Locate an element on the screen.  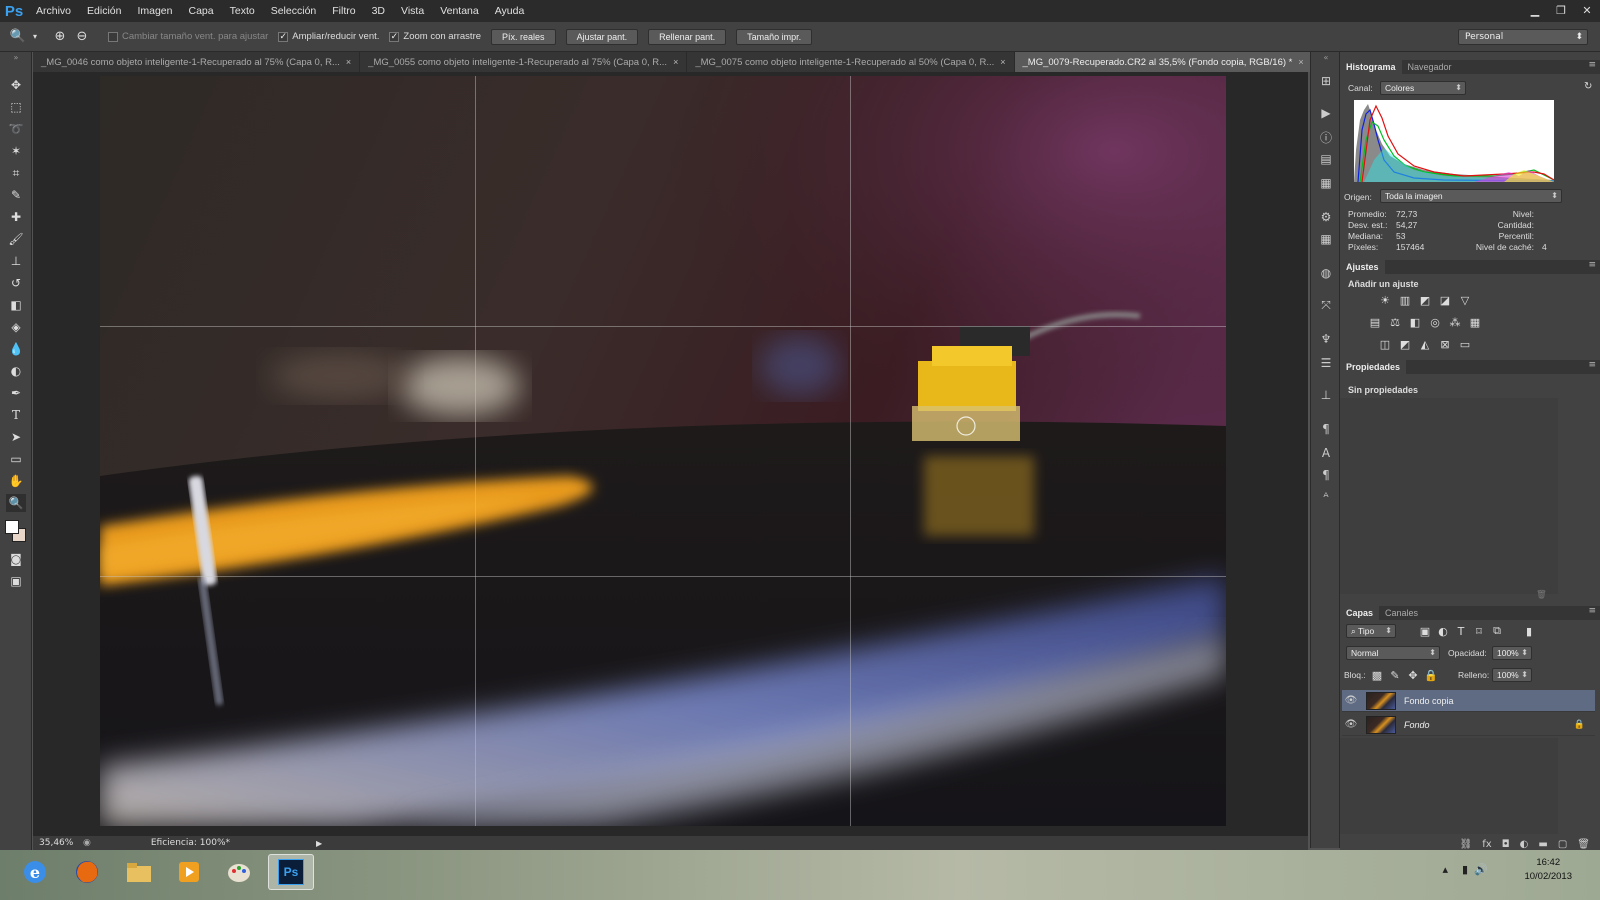
tab-ajustes: Ajustes is located at coordinates (1362, 267).